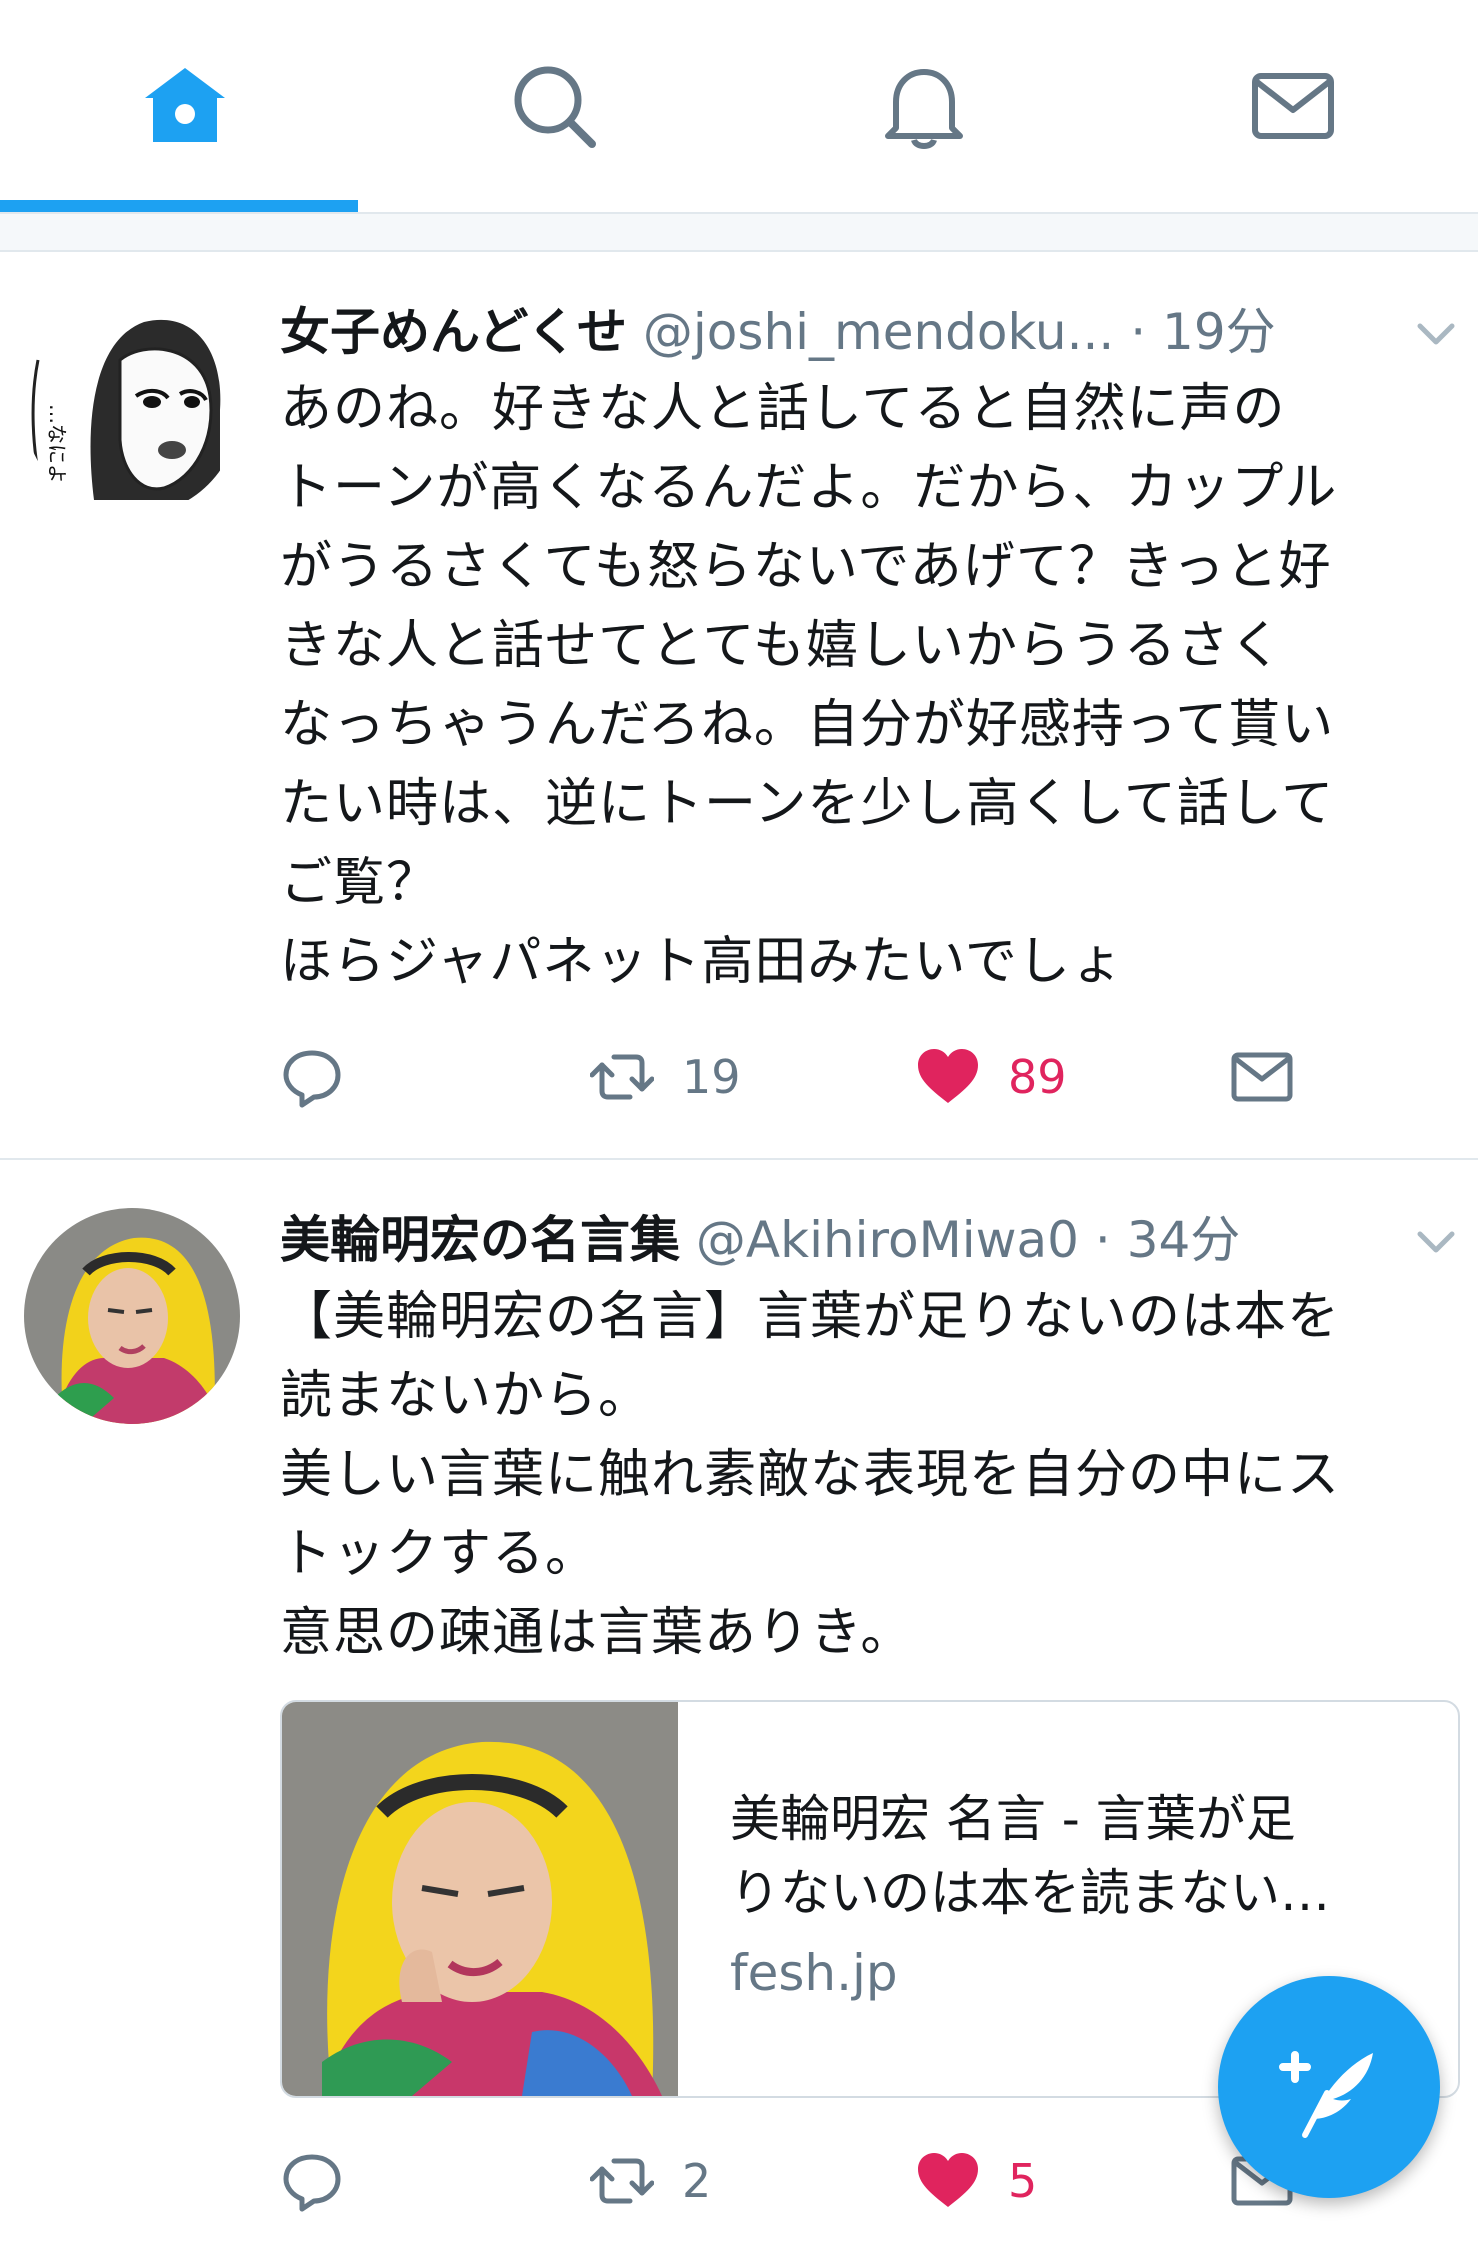  I want to click on user-handle: @AkihiroMiwa0, so click(887, 1240).